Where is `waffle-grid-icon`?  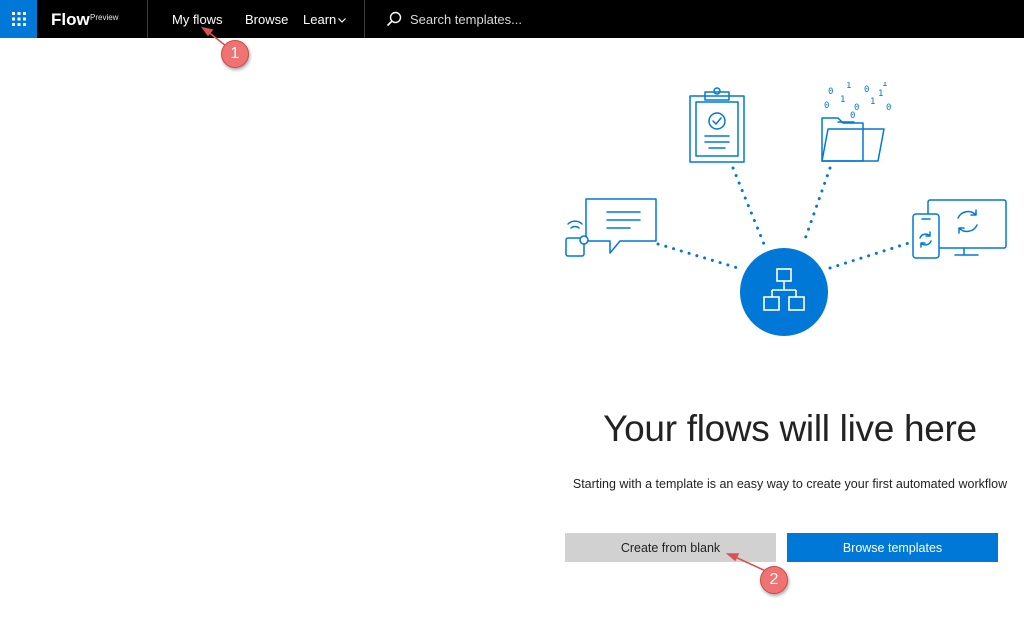 waffle-grid-icon is located at coordinates (18, 19).